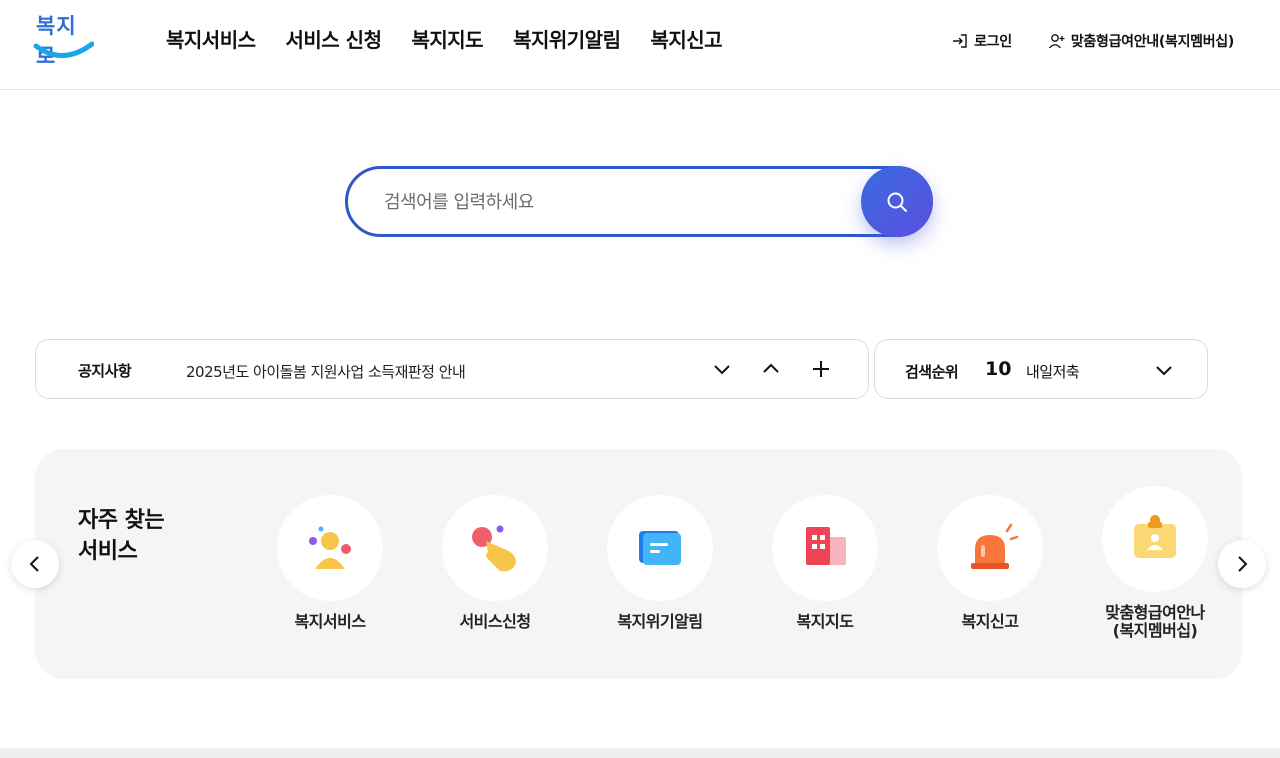 Image resolution: width=1280 pixels, height=758 pixels. I want to click on rank-expand-button, so click(1164, 370).